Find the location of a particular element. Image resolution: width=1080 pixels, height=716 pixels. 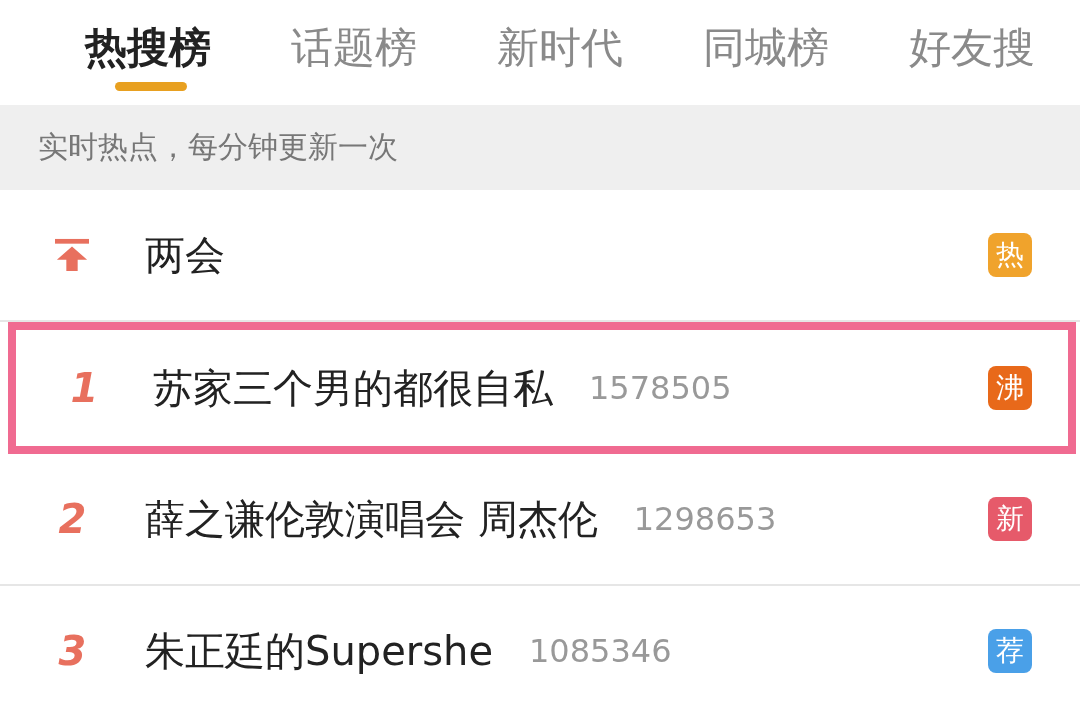

rank-number: 1 is located at coordinates (84, 388).